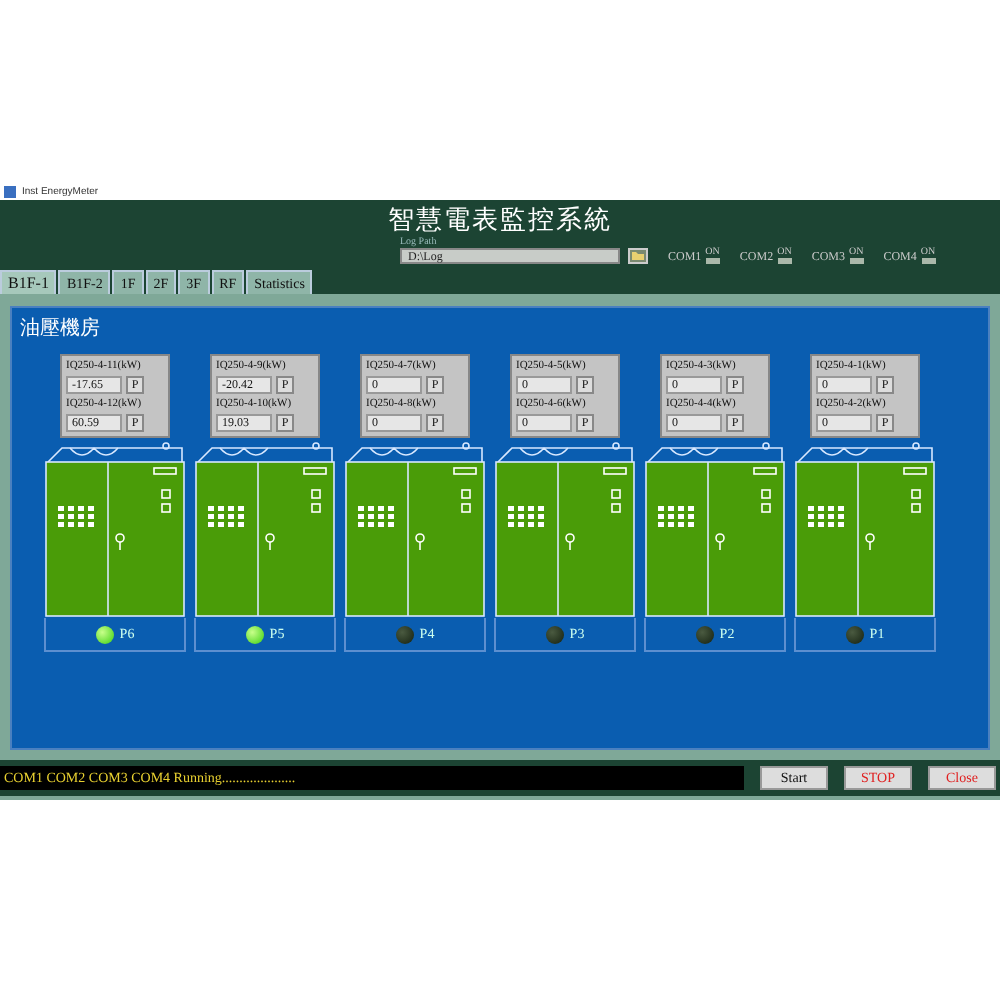 This screenshot has height=1000, width=1000. Describe the element at coordinates (10, 192) in the screenshot. I see `app-icon` at that location.